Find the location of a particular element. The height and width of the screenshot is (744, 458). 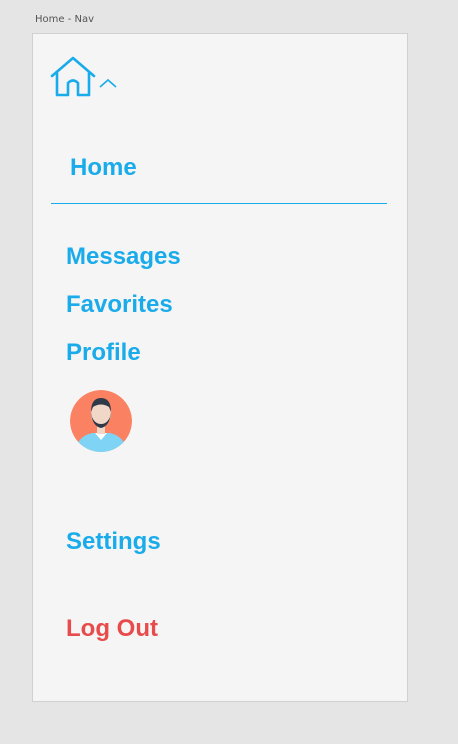

chevron-up-icon is located at coordinates (108, 83).